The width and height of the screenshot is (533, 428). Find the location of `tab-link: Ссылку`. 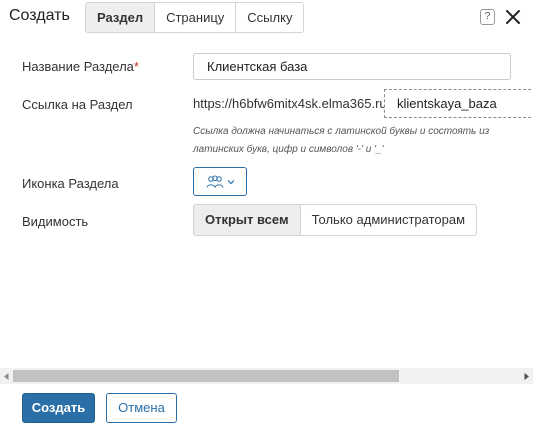

tab-link: Ссылку is located at coordinates (269, 17).